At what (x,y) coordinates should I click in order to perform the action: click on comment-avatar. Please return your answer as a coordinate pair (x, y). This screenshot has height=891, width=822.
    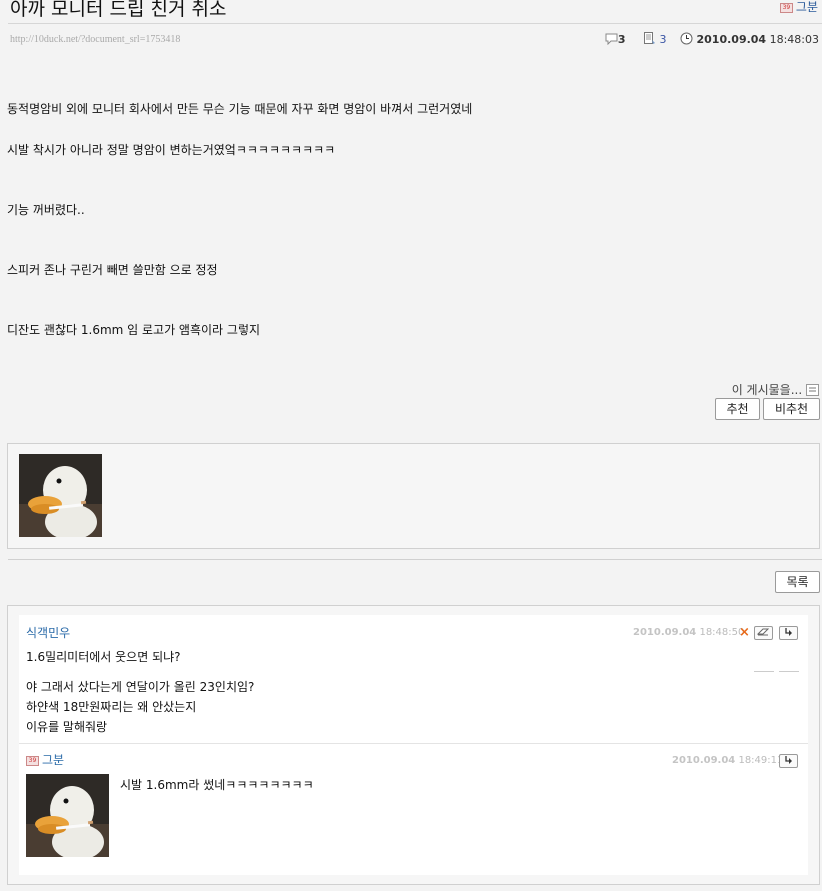
    Looking at the image, I should click on (67, 815).